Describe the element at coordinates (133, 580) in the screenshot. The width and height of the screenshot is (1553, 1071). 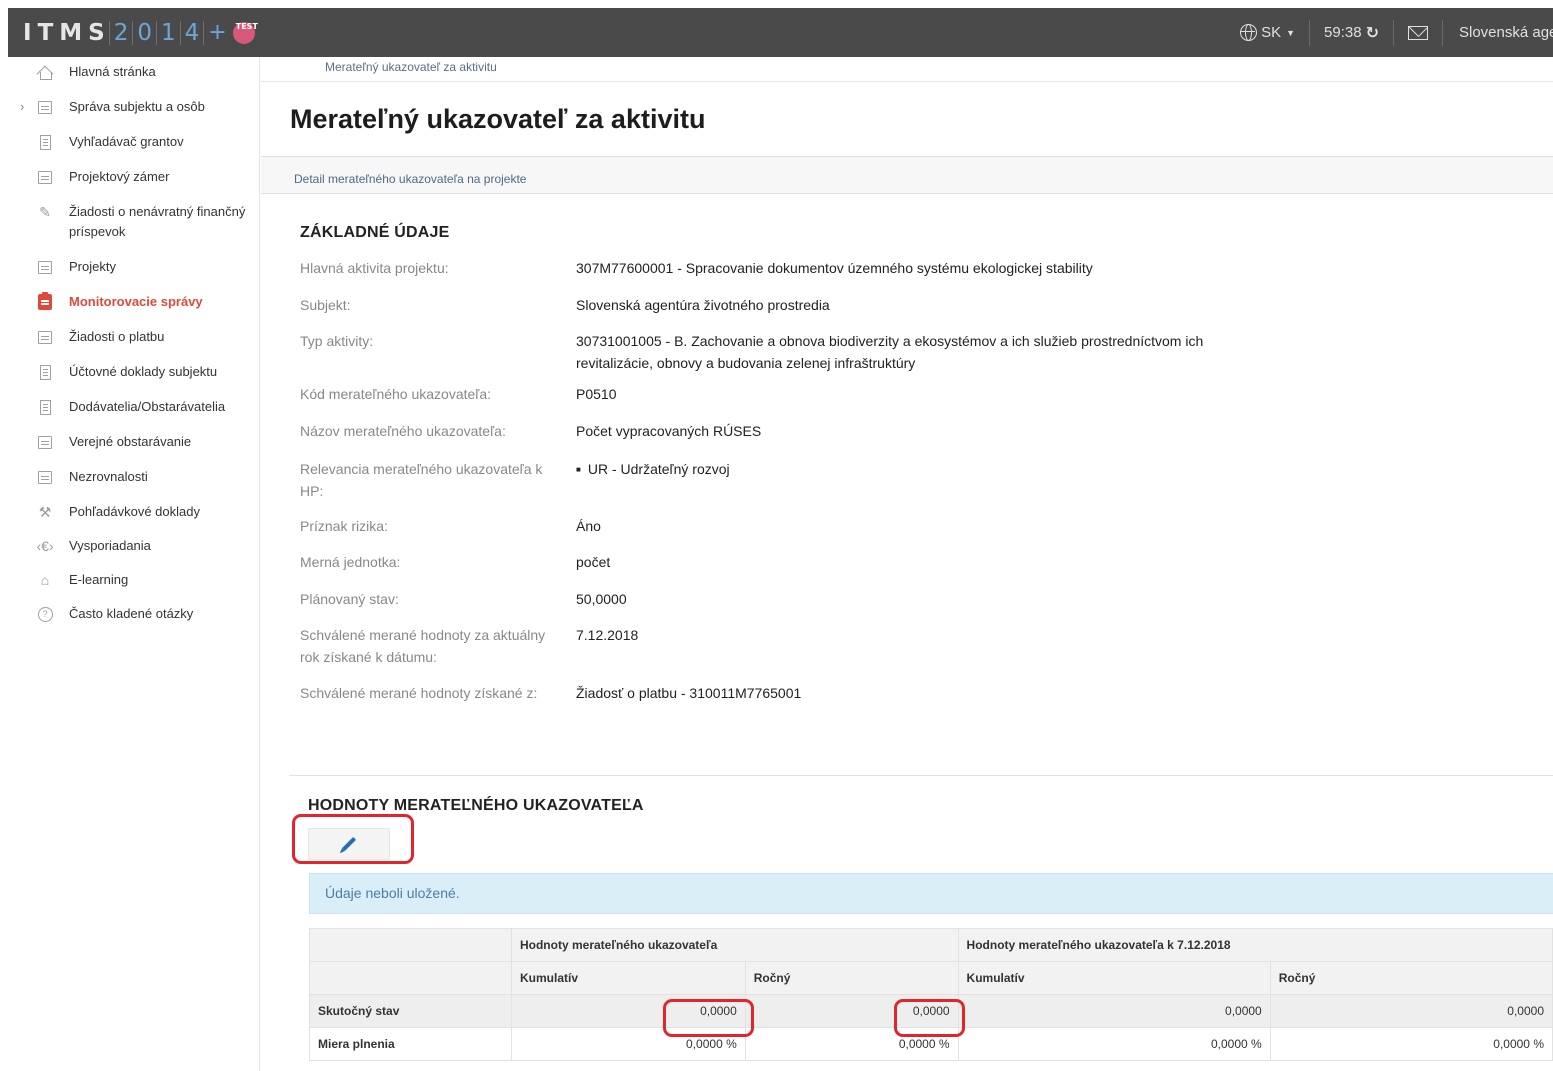
I see `sidebar-item-e-learning: ⌂ E-learning` at that location.